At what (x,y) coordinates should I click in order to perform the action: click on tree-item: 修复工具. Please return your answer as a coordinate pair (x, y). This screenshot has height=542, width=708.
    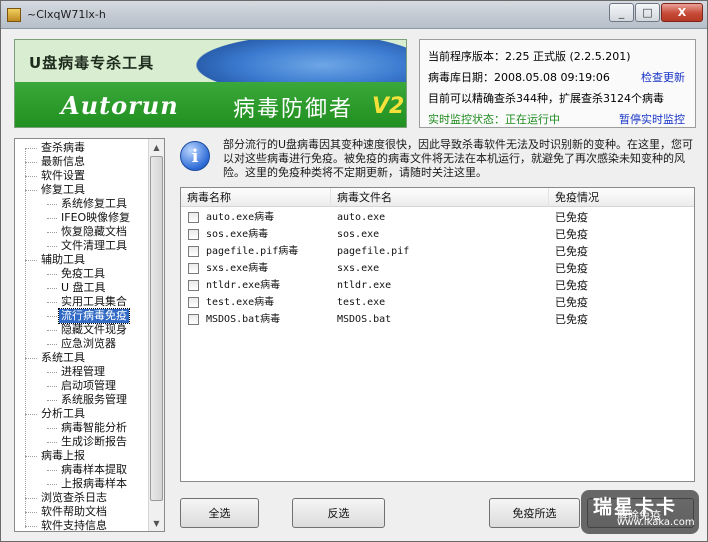
    Looking at the image, I should click on (82, 190).